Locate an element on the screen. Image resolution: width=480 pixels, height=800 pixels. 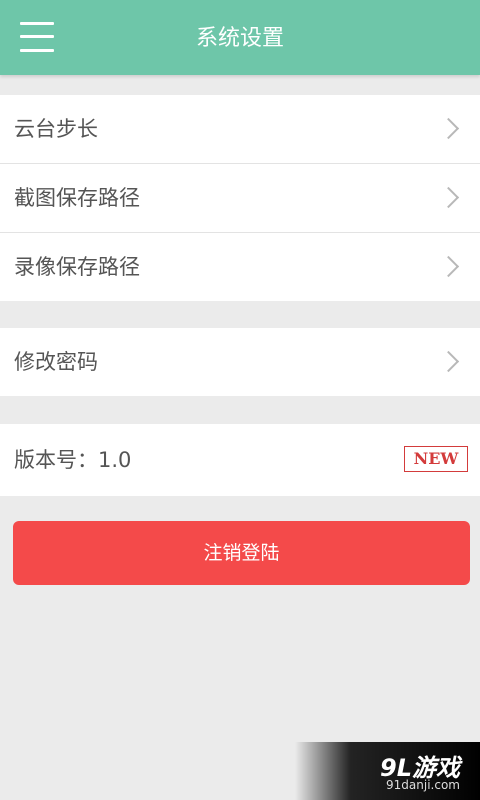
page-title: 系统设置 is located at coordinates (239, 38).